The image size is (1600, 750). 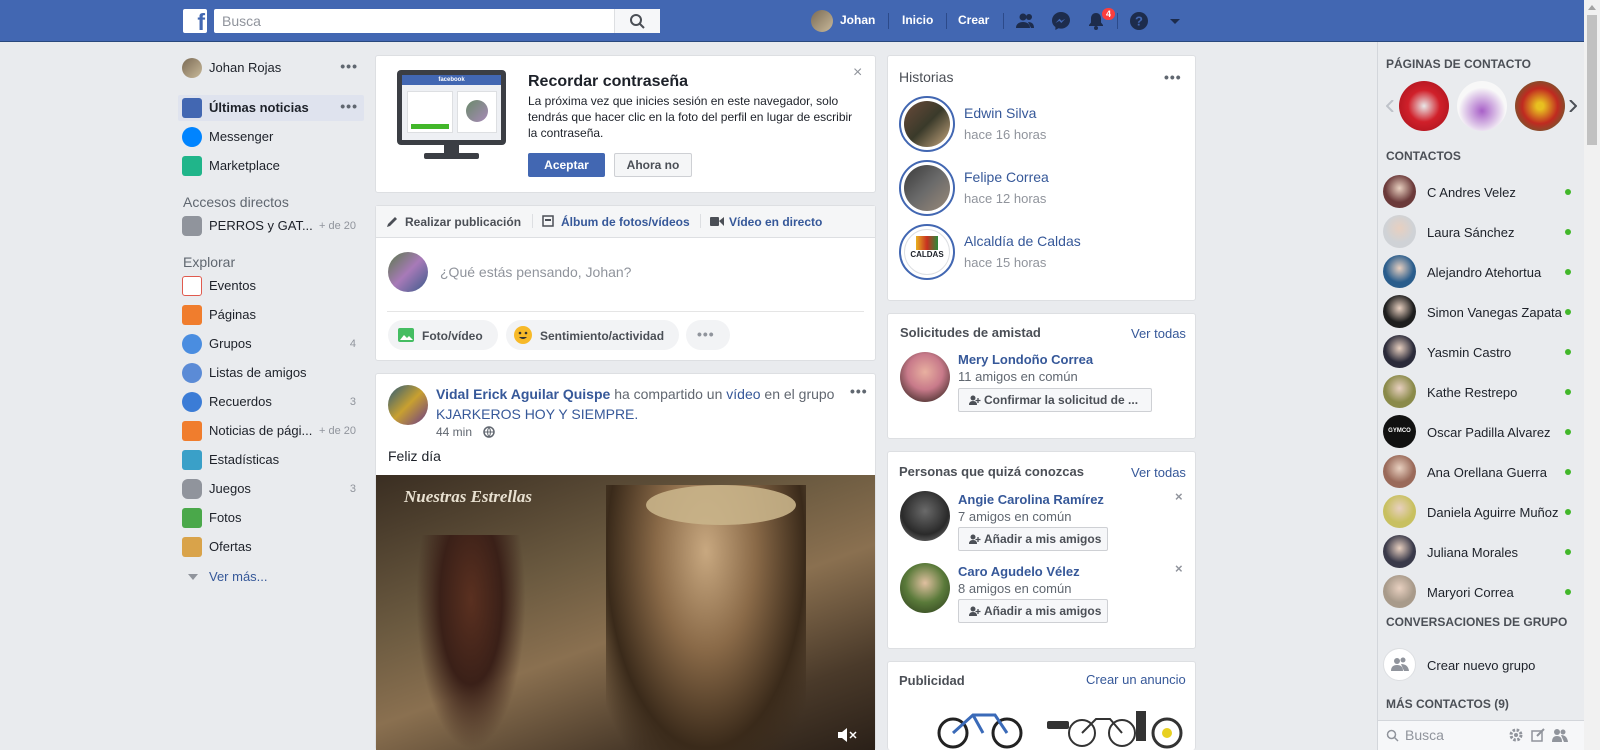 I want to click on more-contacts-title: MÁS CONTACTOS (9), so click(x=1447, y=704).